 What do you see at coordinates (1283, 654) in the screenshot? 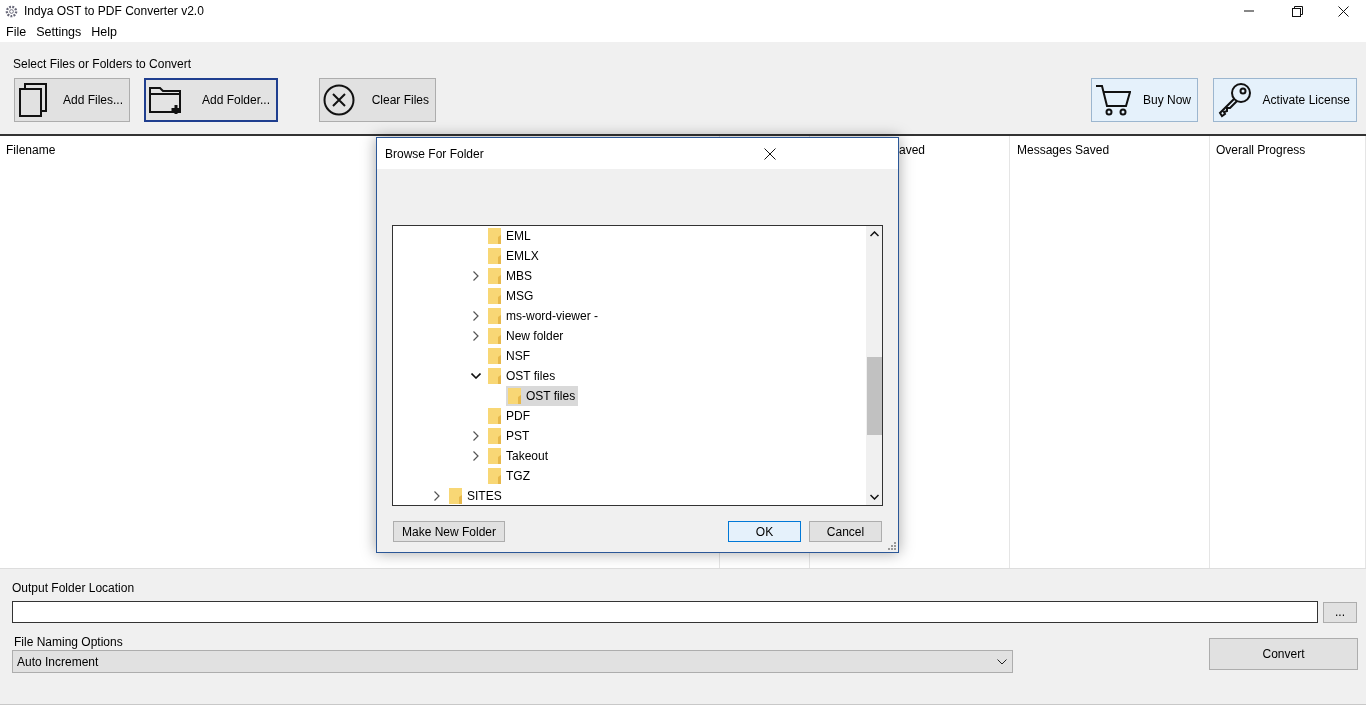
I see `convert-button: Convert` at bounding box center [1283, 654].